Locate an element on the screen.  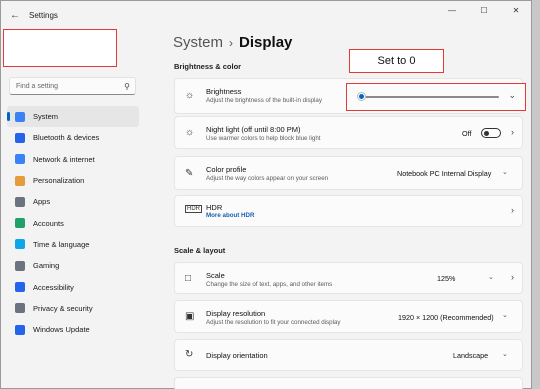
brightness-label: Brightness is located at coordinates (224, 91).